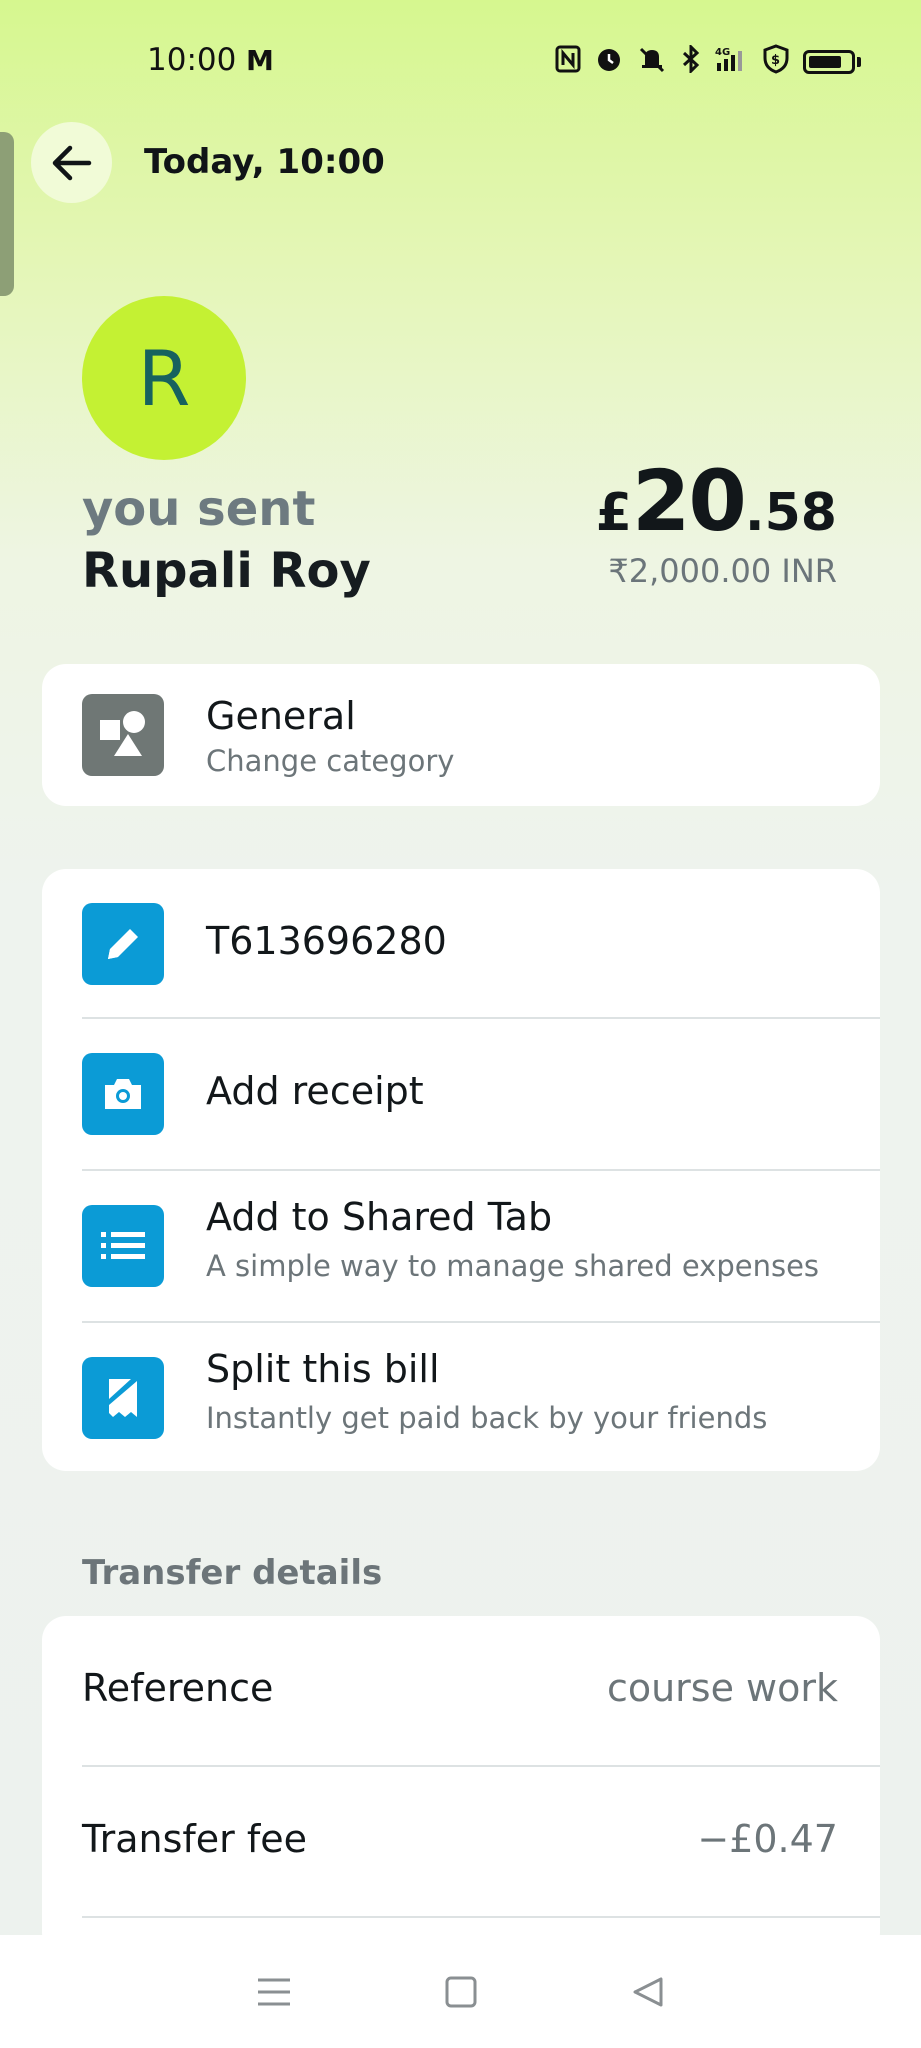 Image resolution: width=921 pixels, height=2048 pixels. I want to click on shield-icon: $, so click(776, 62).